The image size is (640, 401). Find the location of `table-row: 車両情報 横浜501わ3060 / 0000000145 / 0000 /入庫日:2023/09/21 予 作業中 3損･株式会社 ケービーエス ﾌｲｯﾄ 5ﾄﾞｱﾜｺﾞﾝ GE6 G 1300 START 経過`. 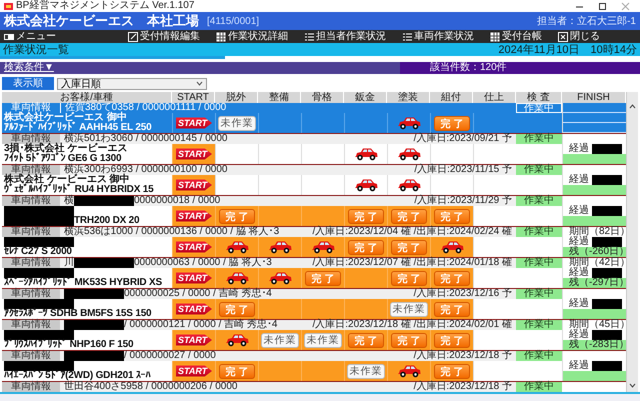

table-row: 車両情報 横浜501わ3060 / 0000000145 / 0000 /入庫日:2023/09/21 予 作業中 3損･株式会社 ケービーエス ﾌｲｯﾄ 5ﾄﾞｱﾜｺﾞﾝ GE6 G 1300 START 経過 is located at coordinates (314, 149).